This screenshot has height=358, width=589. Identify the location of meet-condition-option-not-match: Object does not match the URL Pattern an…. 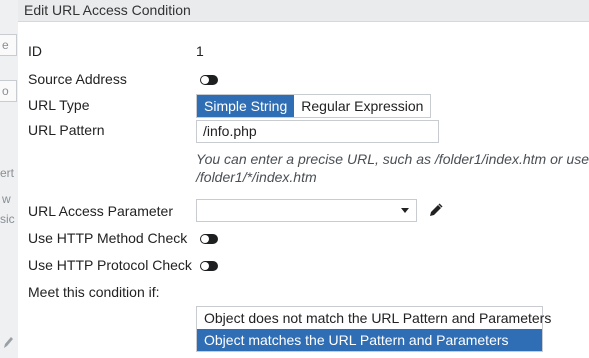
(374, 318).